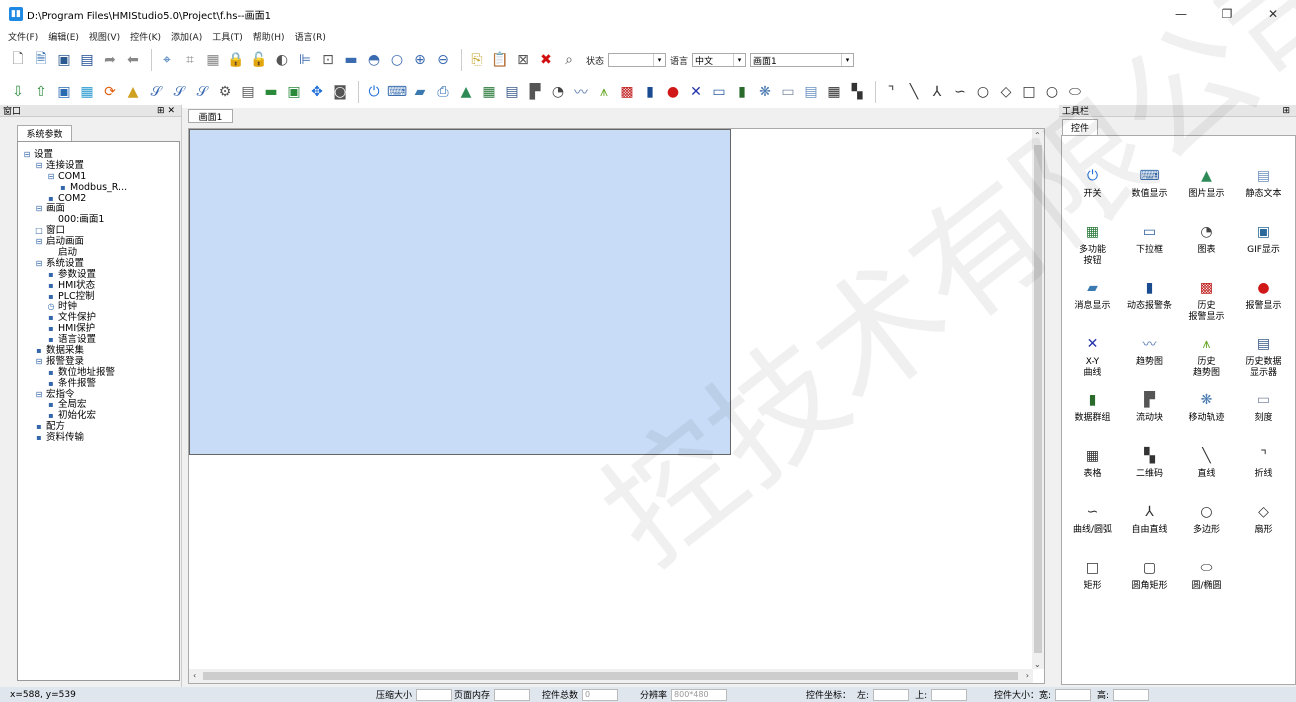 The width and height of the screenshot is (1296, 702). What do you see at coordinates (186, 36) in the screenshot?
I see `menu-add: 添加(A)` at bounding box center [186, 36].